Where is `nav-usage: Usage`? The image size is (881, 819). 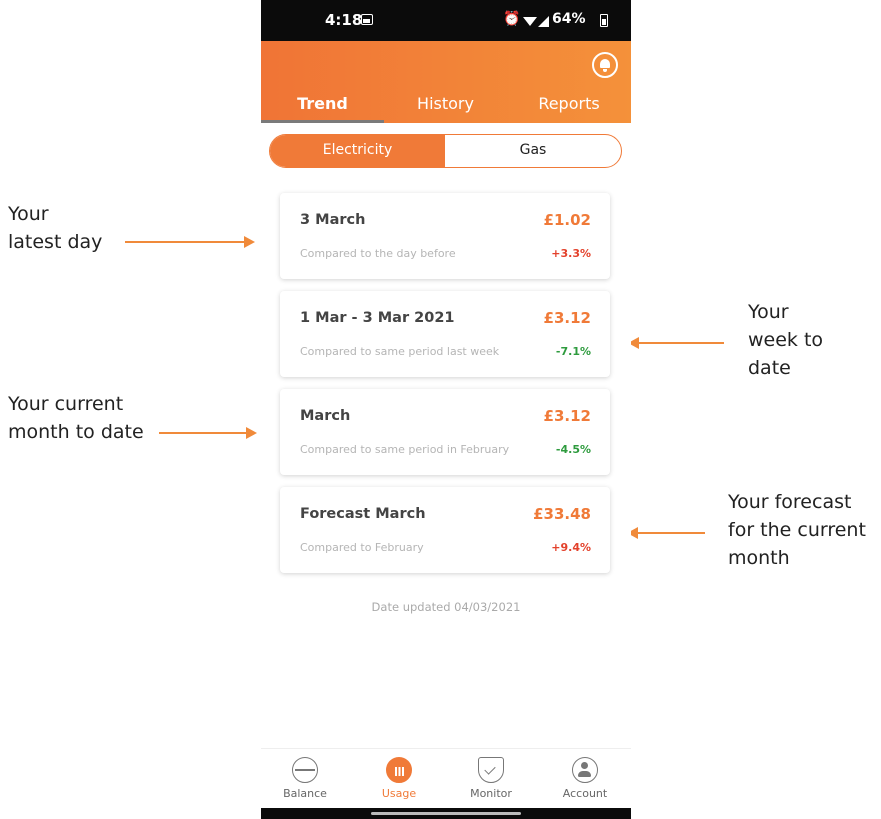 nav-usage: Usage is located at coordinates (399, 778).